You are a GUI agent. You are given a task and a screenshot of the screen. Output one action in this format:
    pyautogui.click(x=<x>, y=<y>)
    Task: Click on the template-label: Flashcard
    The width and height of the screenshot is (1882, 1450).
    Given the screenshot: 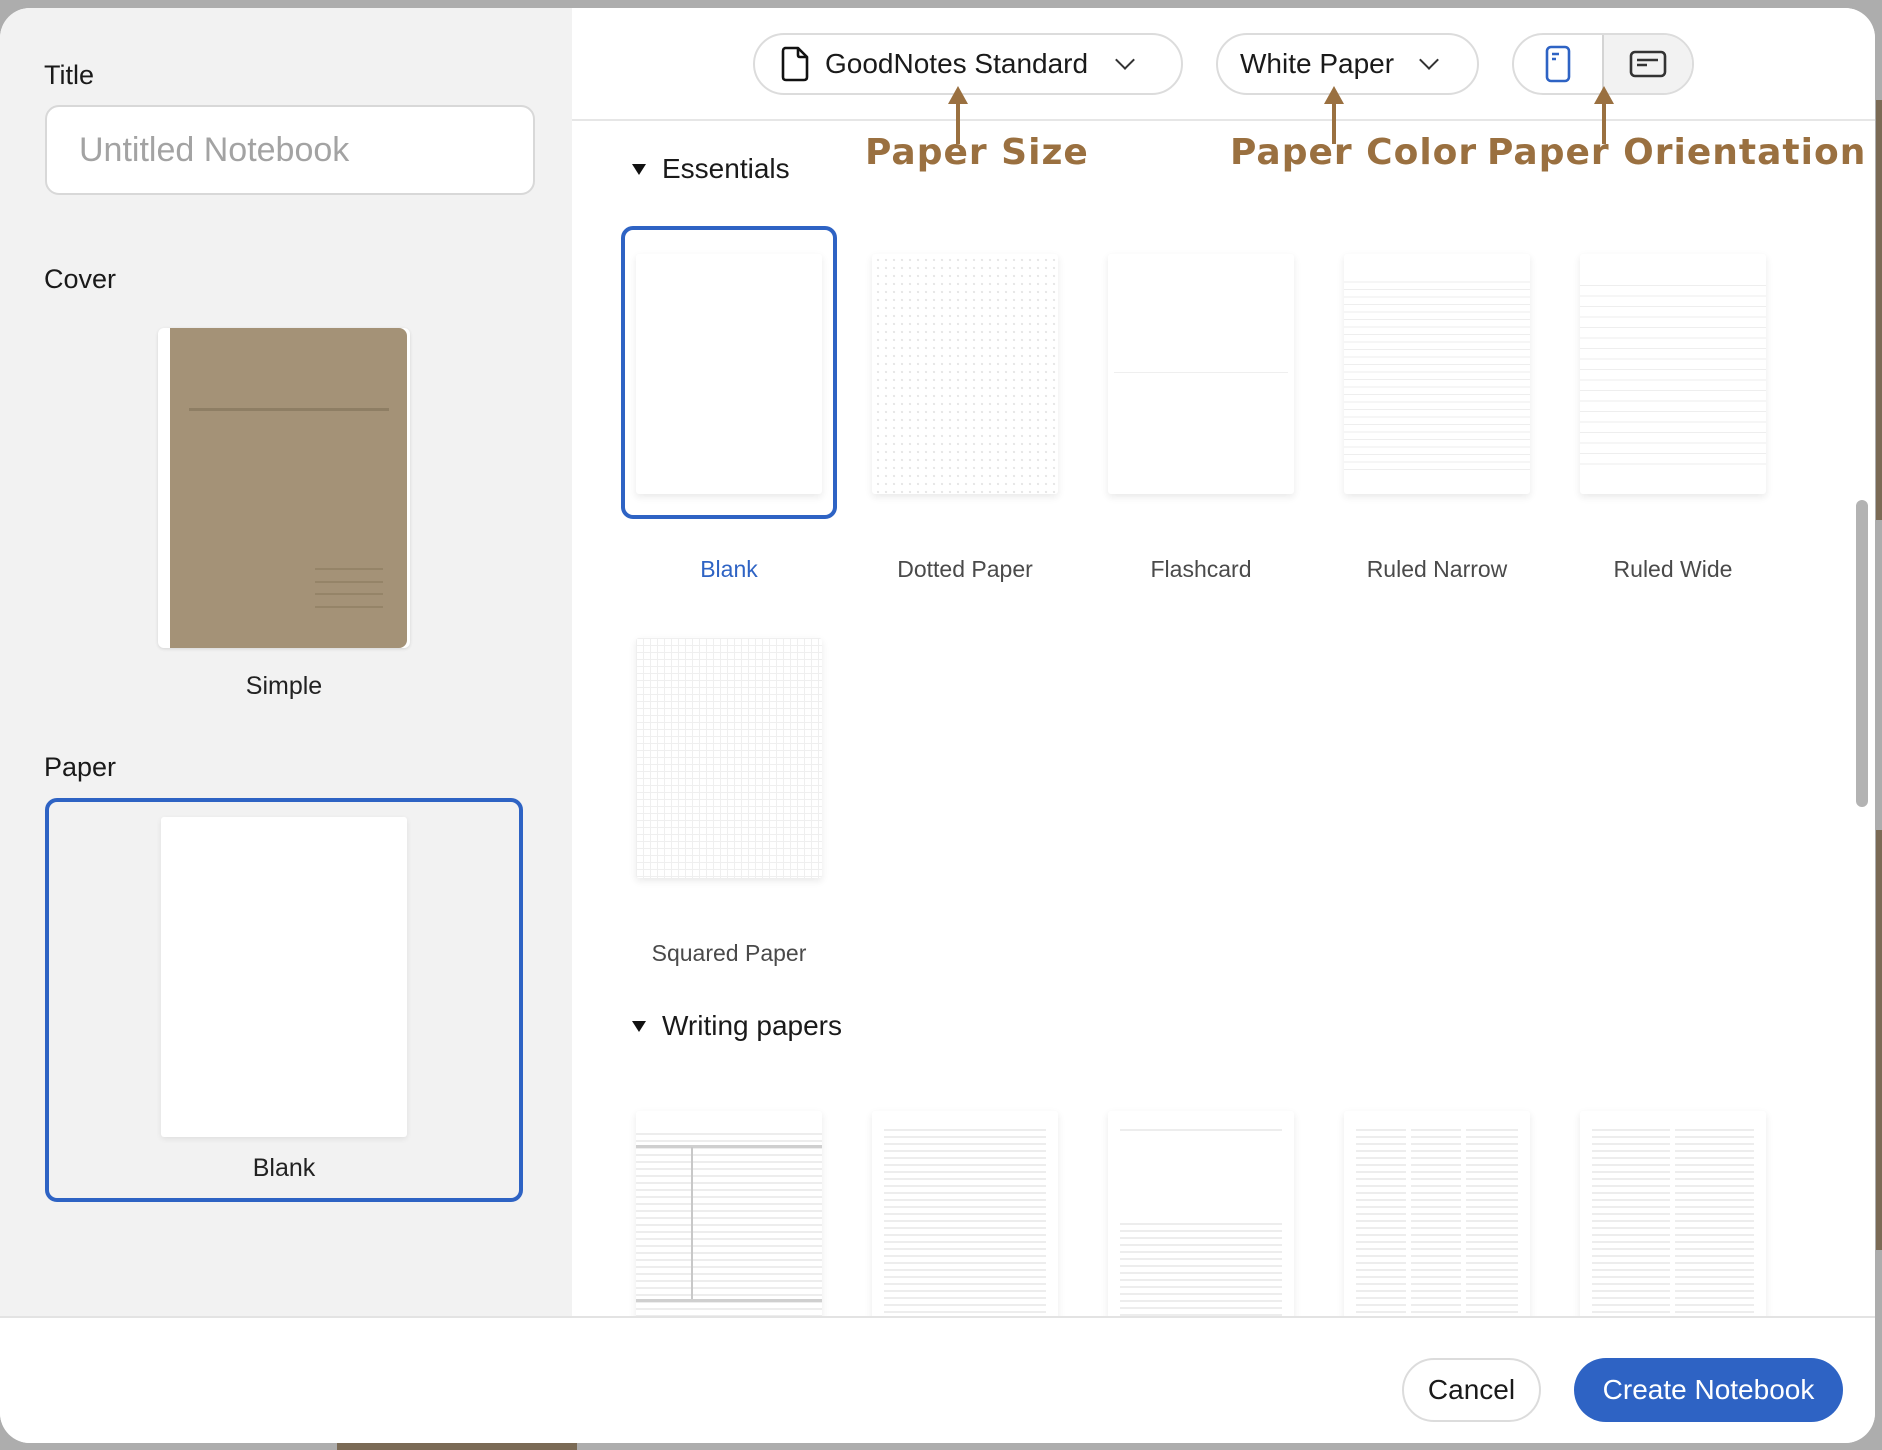 What is the action you would take?
    pyautogui.click(x=1201, y=569)
    